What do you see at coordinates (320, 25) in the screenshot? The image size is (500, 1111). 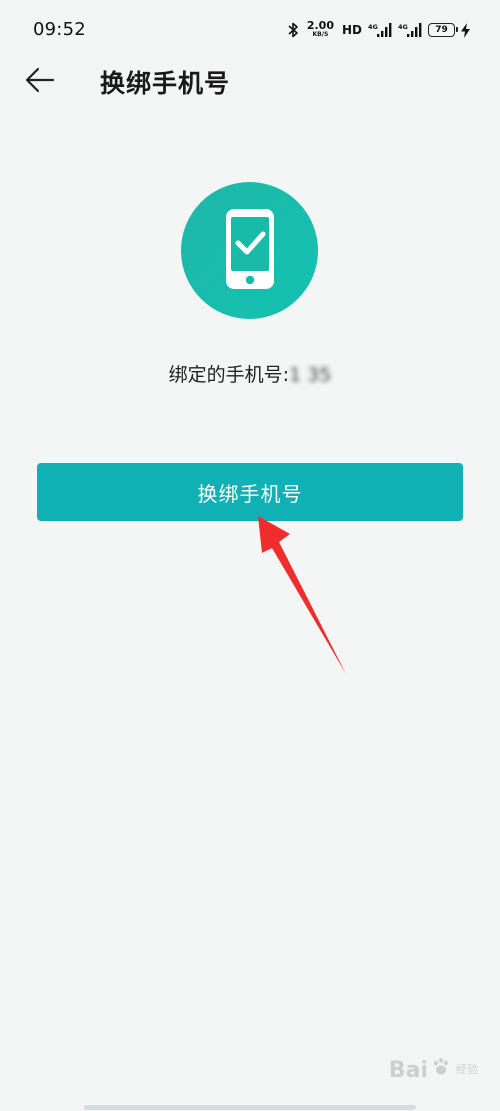 I see `network-speed-value: 2.00` at bounding box center [320, 25].